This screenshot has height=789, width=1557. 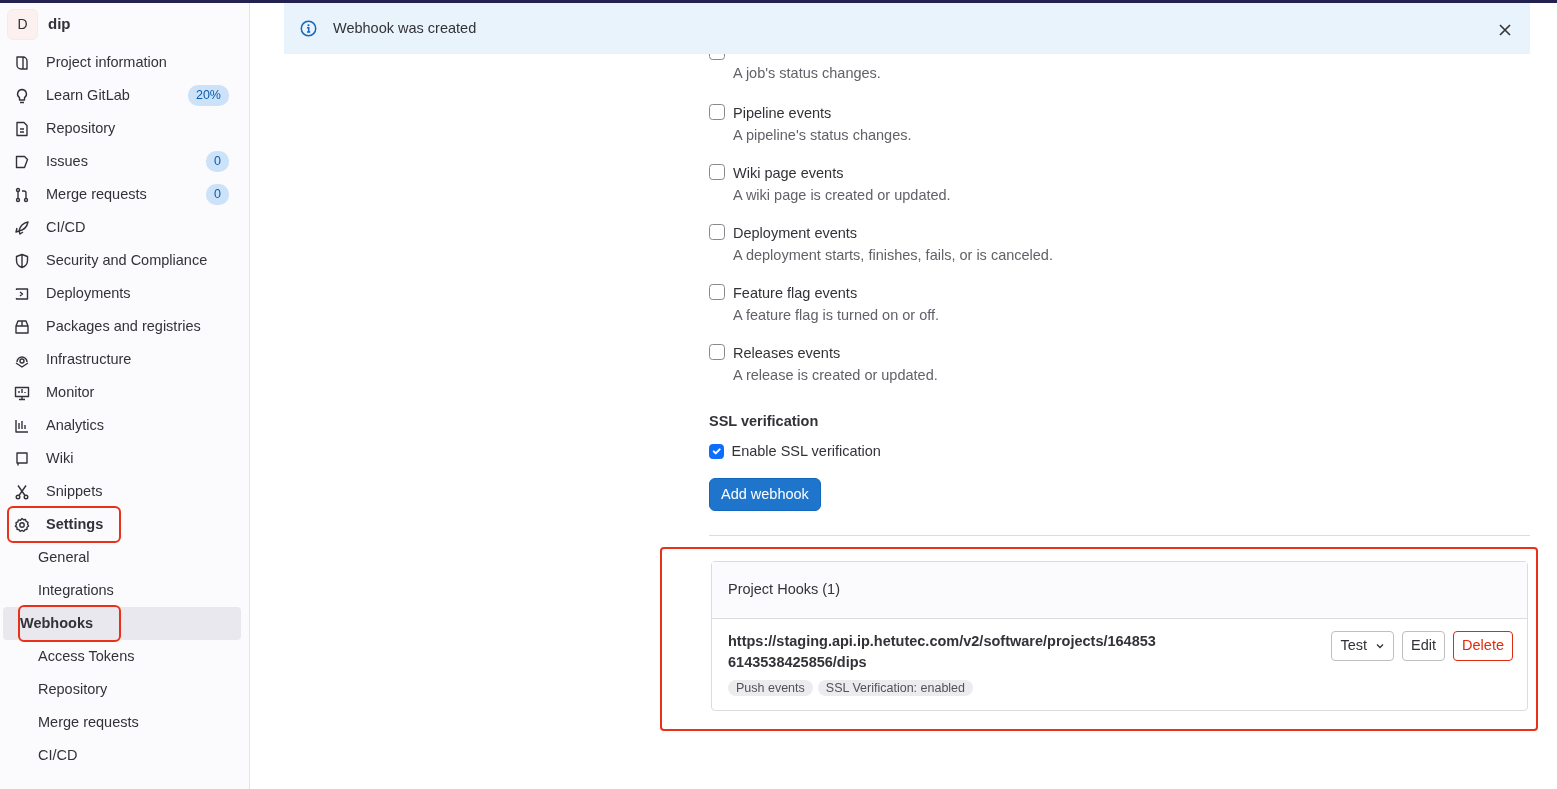 What do you see at coordinates (22, 227) in the screenshot?
I see `rocket-icon` at bounding box center [22, 227].